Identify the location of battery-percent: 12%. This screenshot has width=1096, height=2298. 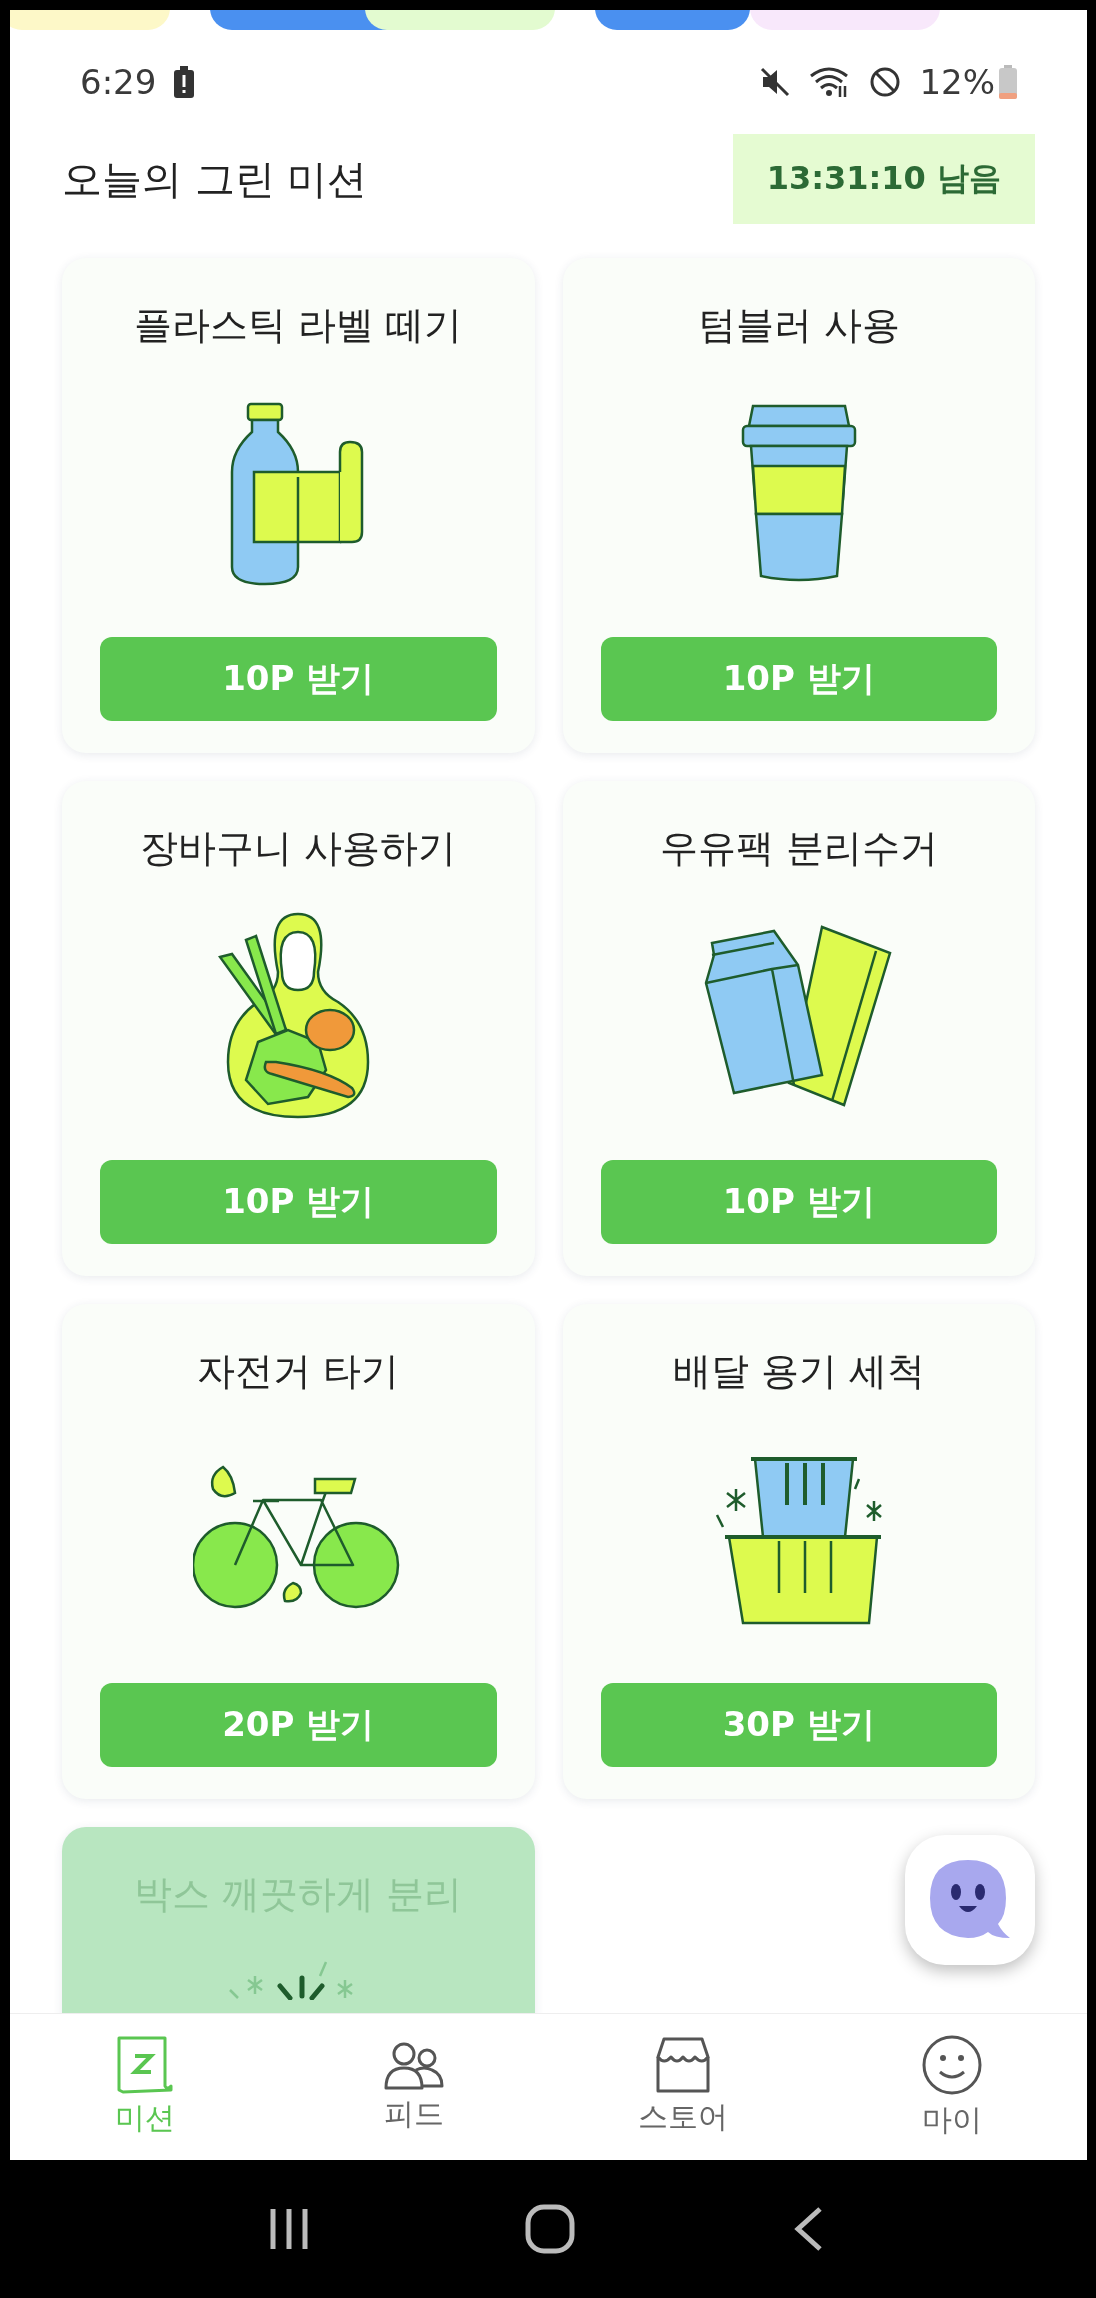
(957, 82).